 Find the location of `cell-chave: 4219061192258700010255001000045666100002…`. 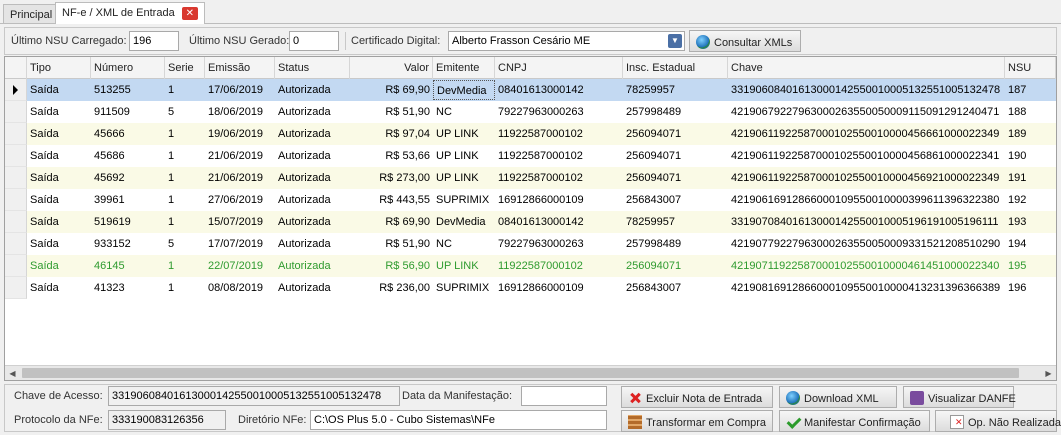

cell-chave: 4219061192258700010255001000045666100002… is located at coordinates (866, 134).